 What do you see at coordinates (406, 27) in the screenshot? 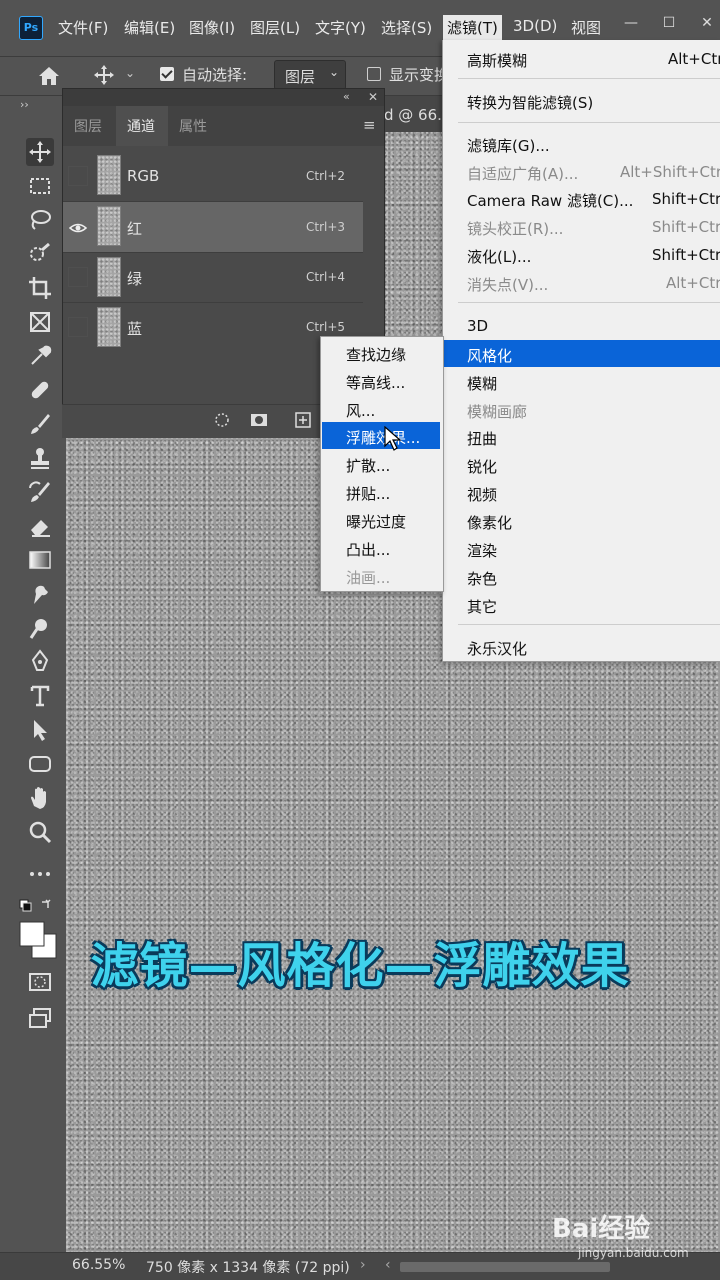
I see `menu-select: 选择(S)` at bounding box center [406, 27].